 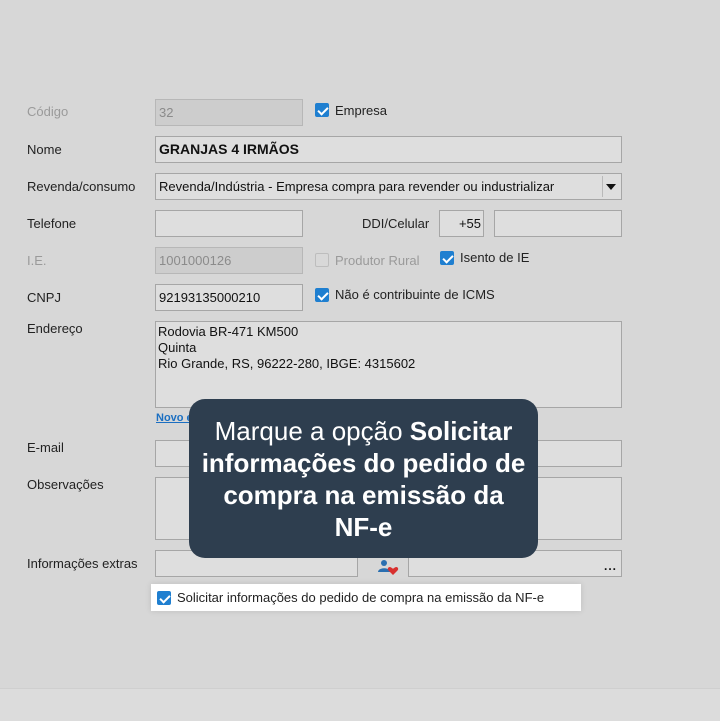 I want to click on empresa-checkbox, so click(x=322, y=110).